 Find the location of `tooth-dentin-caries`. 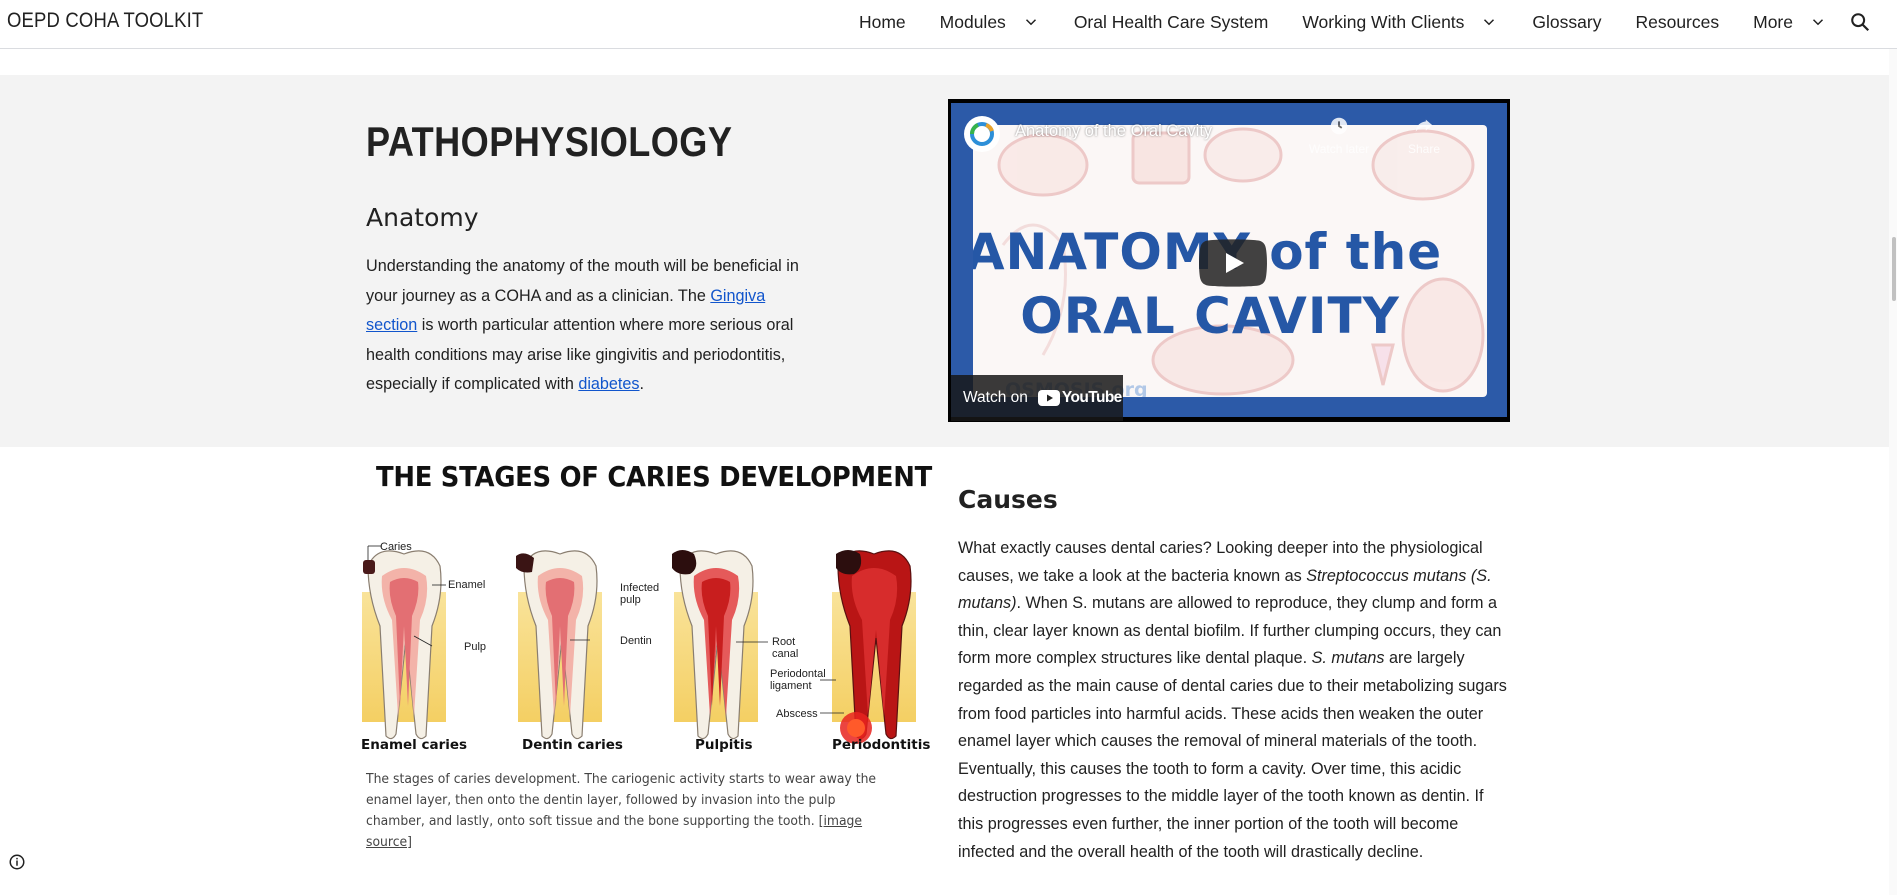

tooth-dentin-caries is located at coordinates (559, 645).